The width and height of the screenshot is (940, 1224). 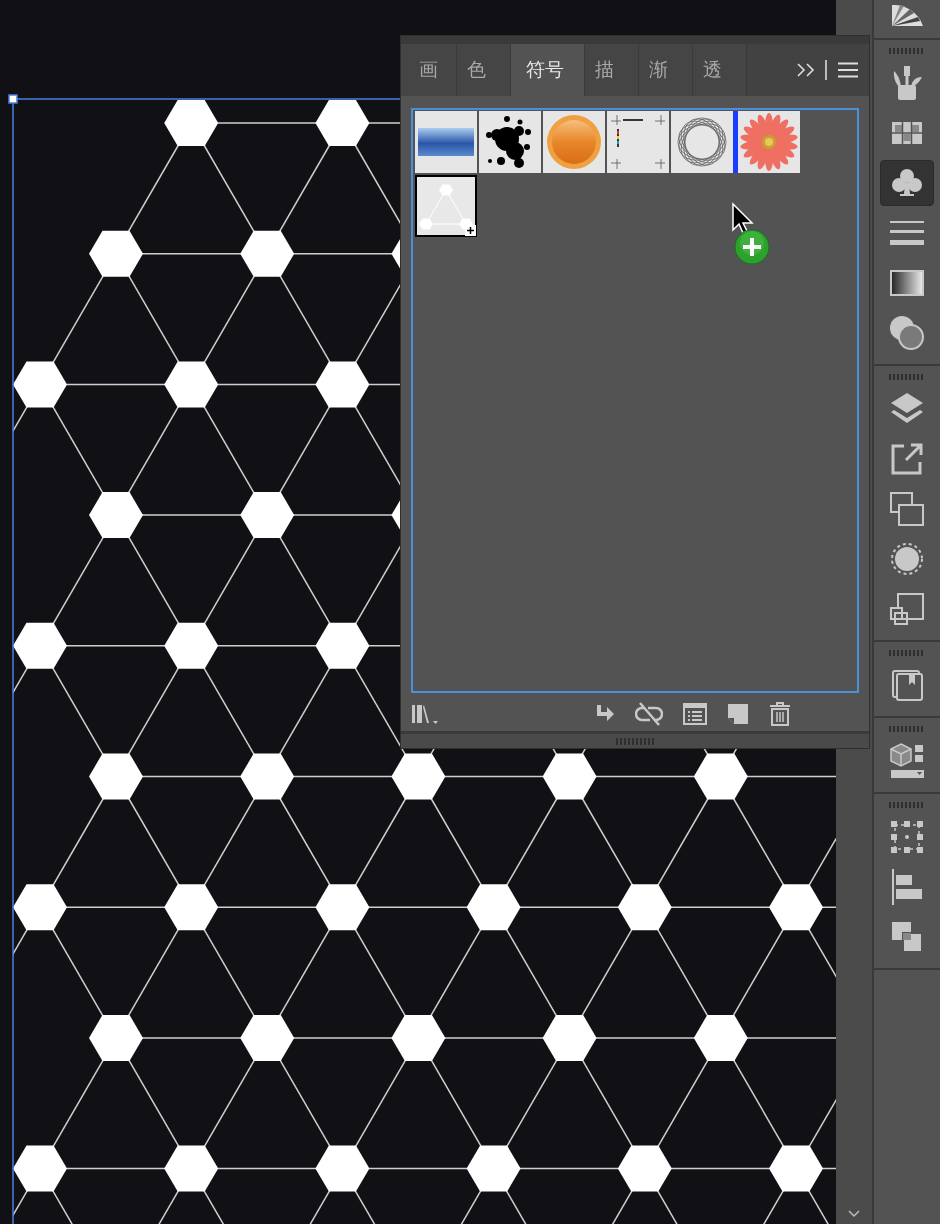 What do you see at coordinates (907, 333) in the screenshot?
I see `circles-icon` at bounding box center [907, 333].